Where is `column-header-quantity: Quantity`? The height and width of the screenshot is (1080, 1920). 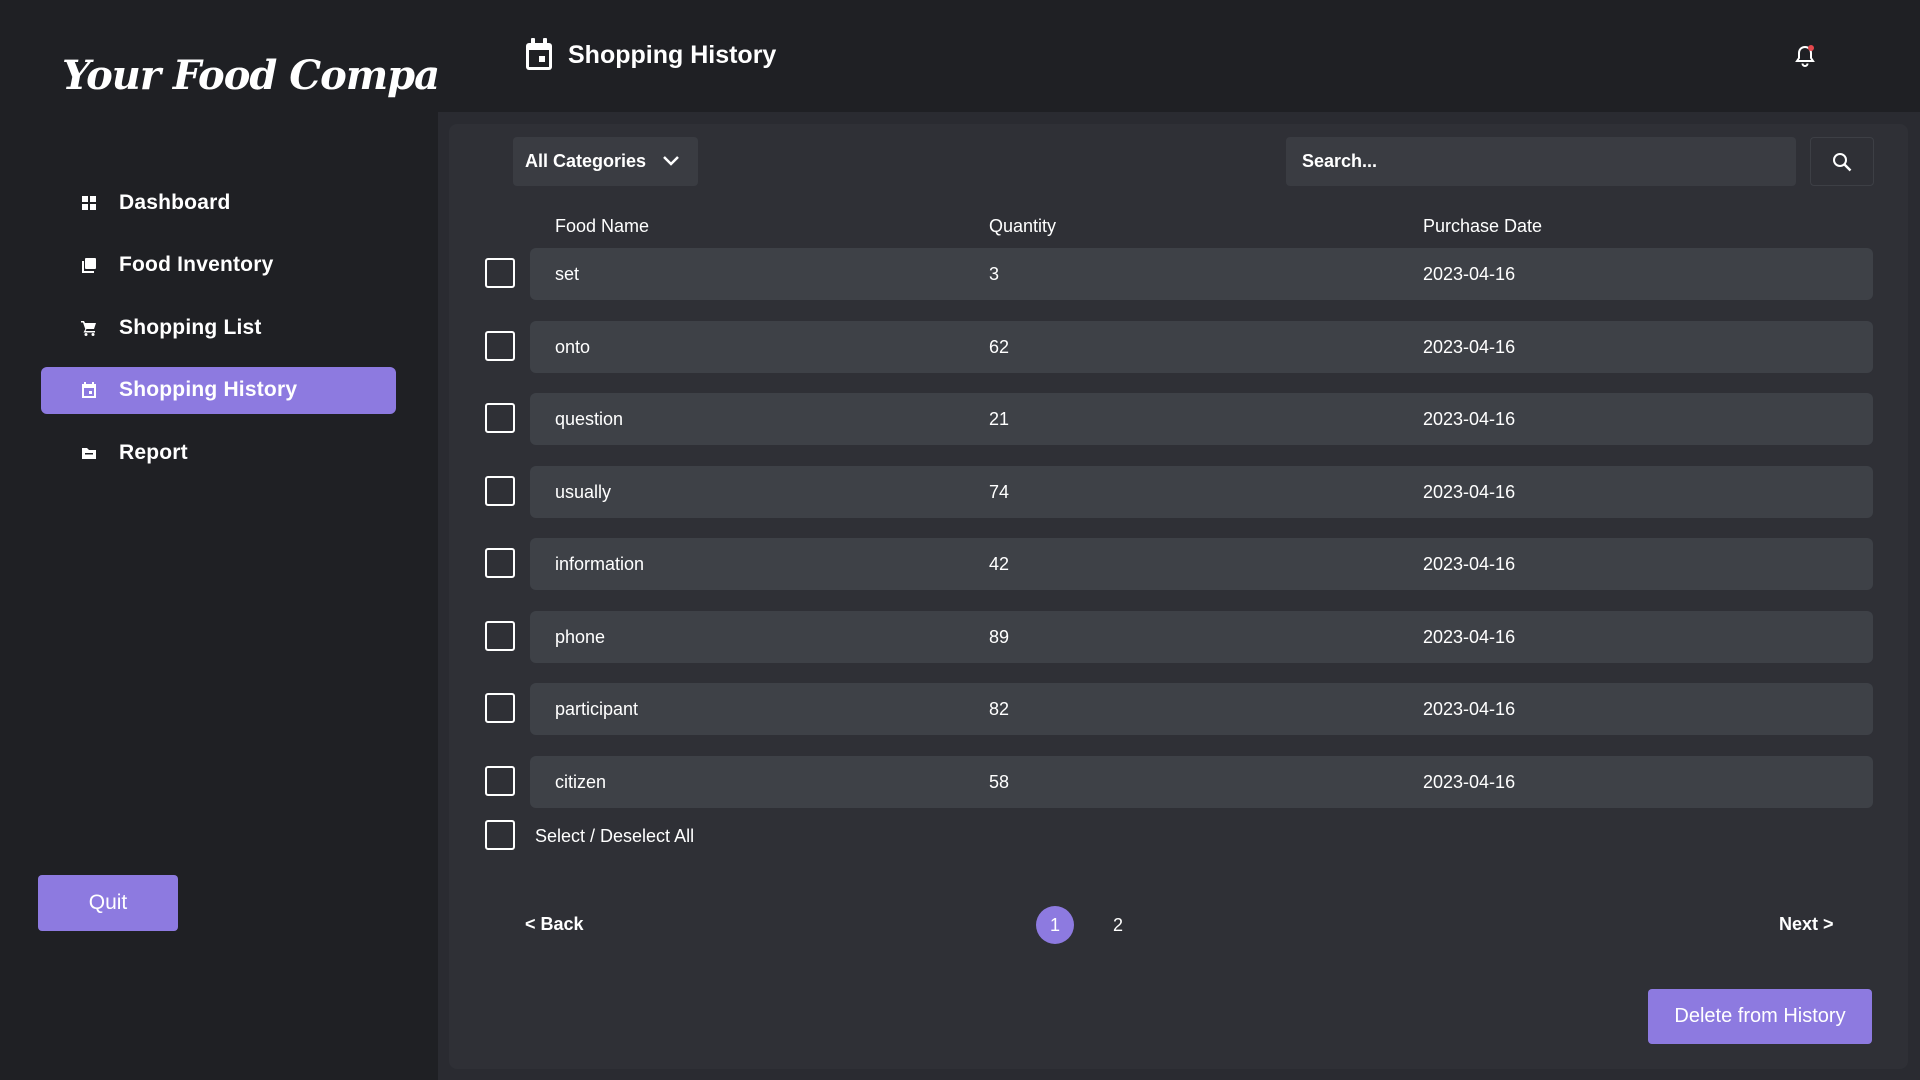 column-header-quantity: Quantity is located at coordinates (1023, 226).